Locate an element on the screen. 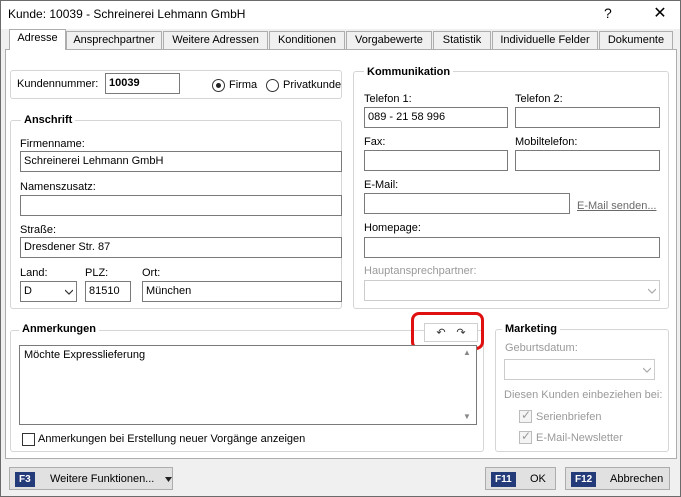 This screenshot has width=681, height=497. tab-statistik: Statistik is located at coordinates (462, 40).